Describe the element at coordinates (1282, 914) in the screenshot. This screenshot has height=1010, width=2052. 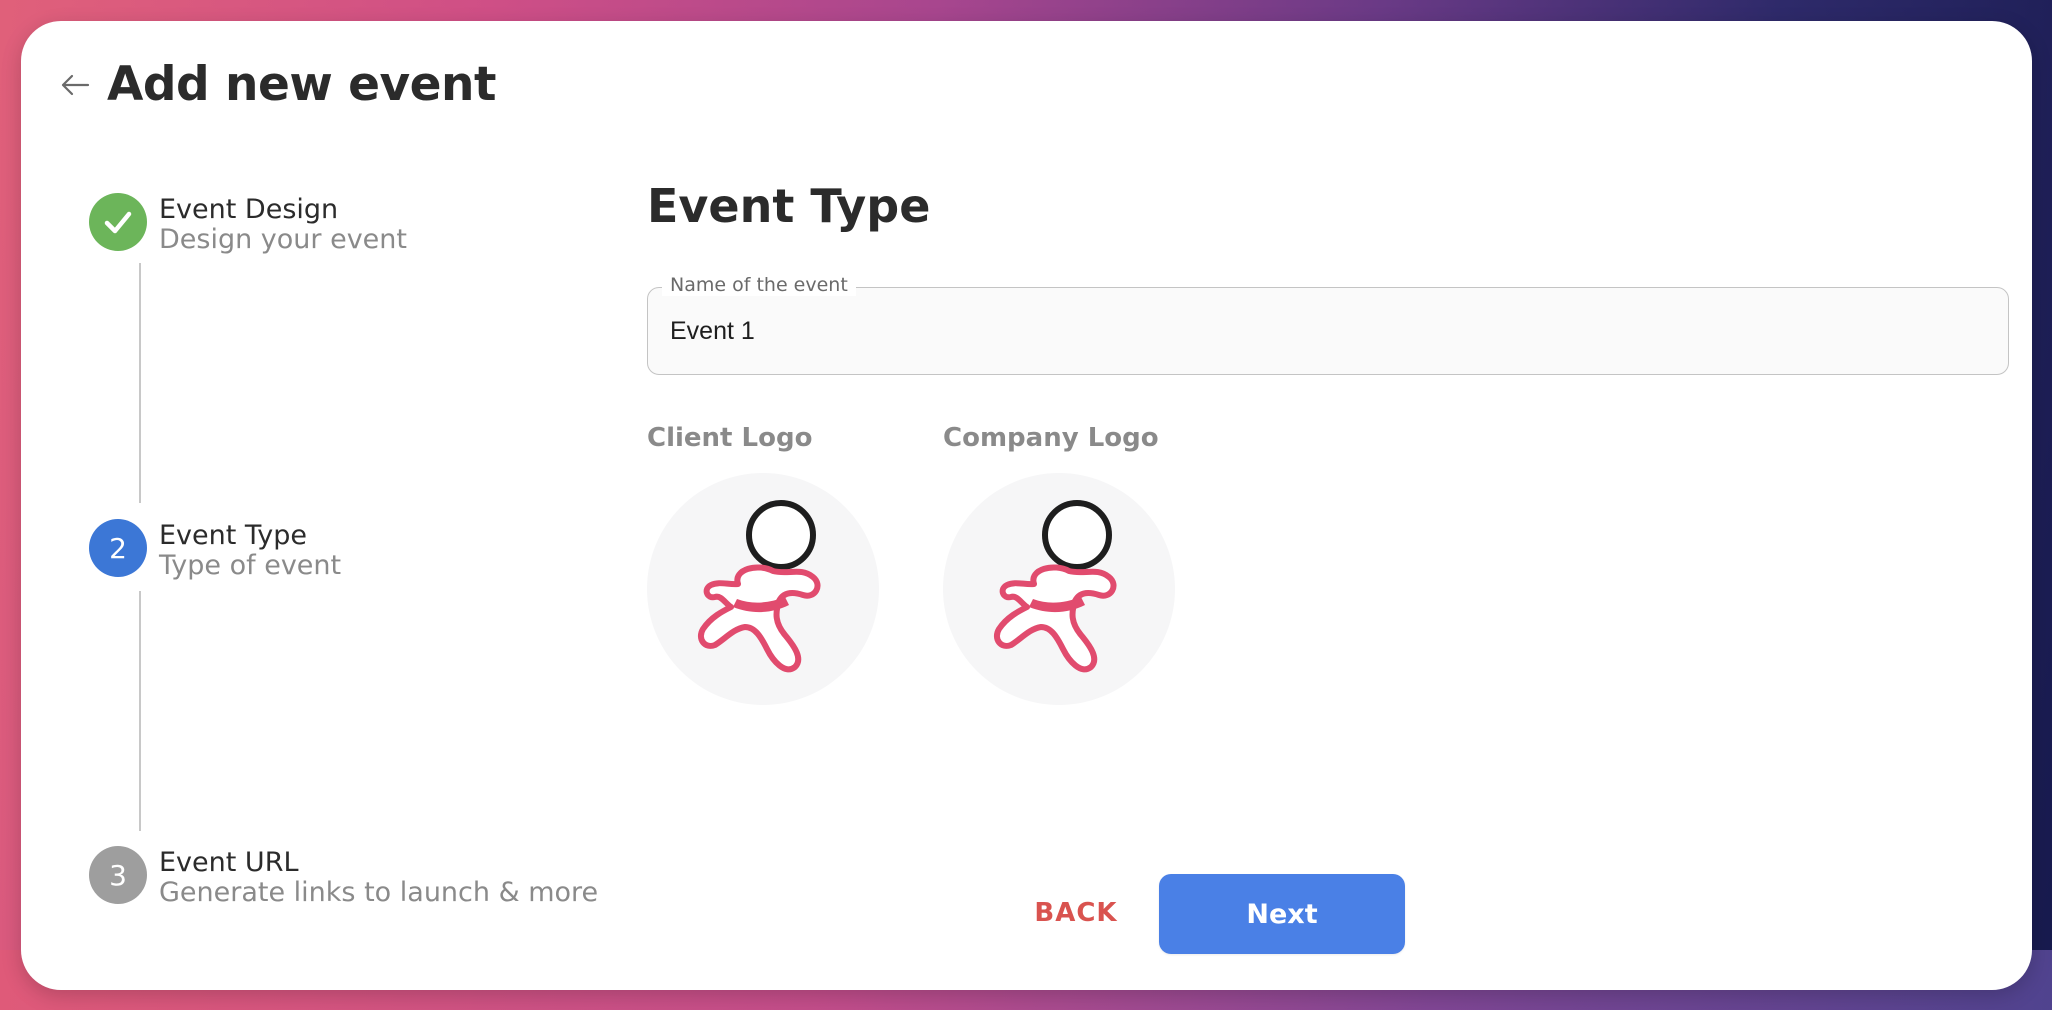
I see `next-button: Next` at that location.